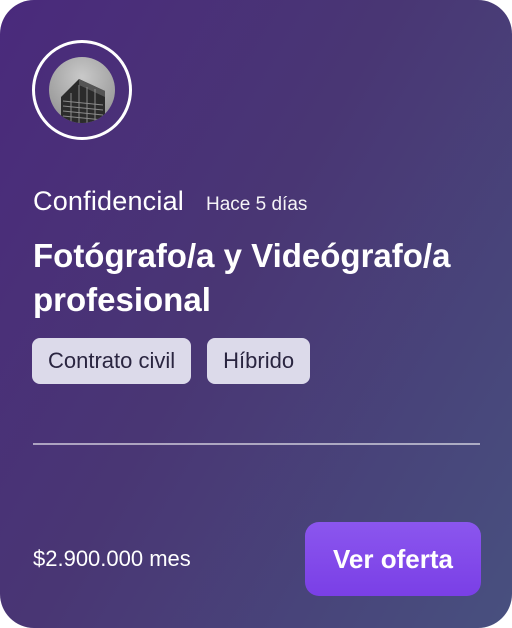 This screenshot has height=628, width=512. What do you see at coordinates (108, 201) in the screenshot?
I see `company-name: Confidencial` at bounding box center [108, 201].